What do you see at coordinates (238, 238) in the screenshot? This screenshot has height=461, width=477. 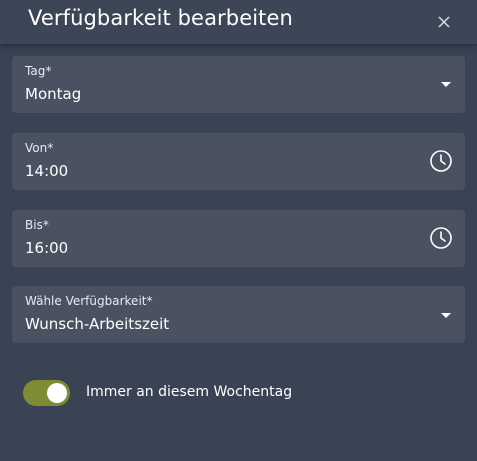 I see `to-time-field: Bis* 16:00` at bounding box center [238, 238].